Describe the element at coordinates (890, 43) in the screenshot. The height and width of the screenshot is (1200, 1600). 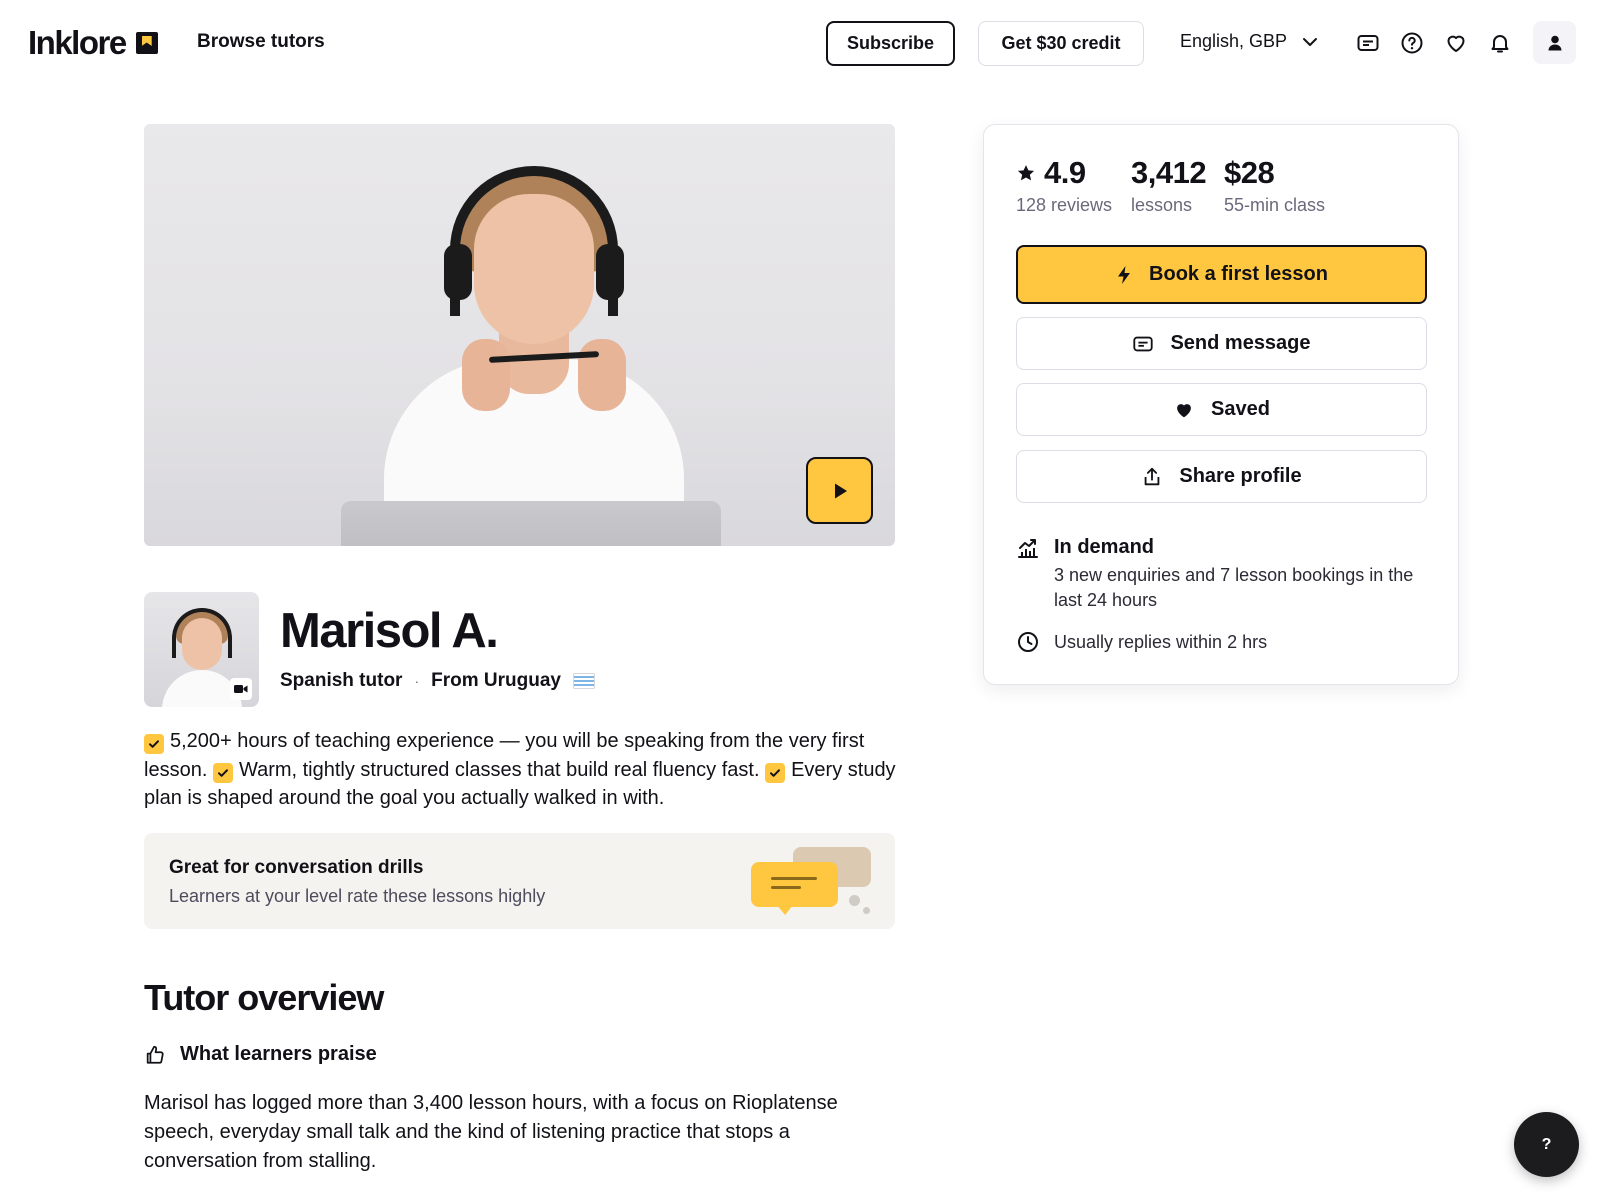
I see `subscribe-button: Subscribe` at that location.